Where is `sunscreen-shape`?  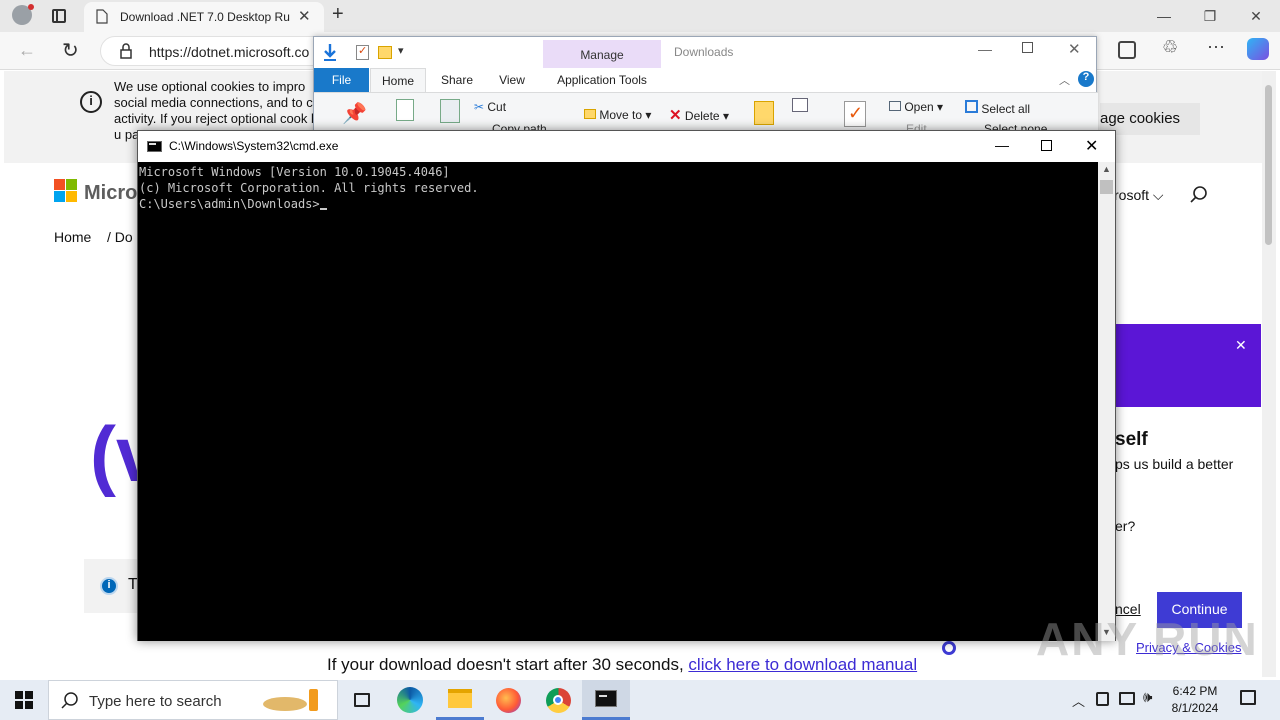
sunscreen-shape is located at coordinates (313, 700).